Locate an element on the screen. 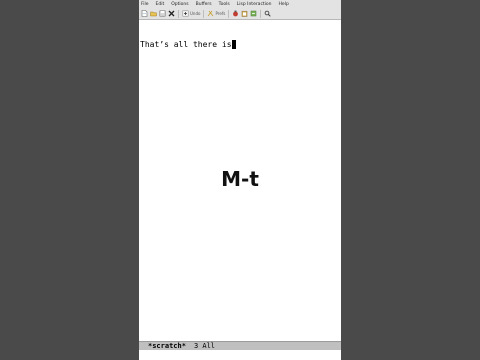  new-file-icon is located at coordinates (144, 13).